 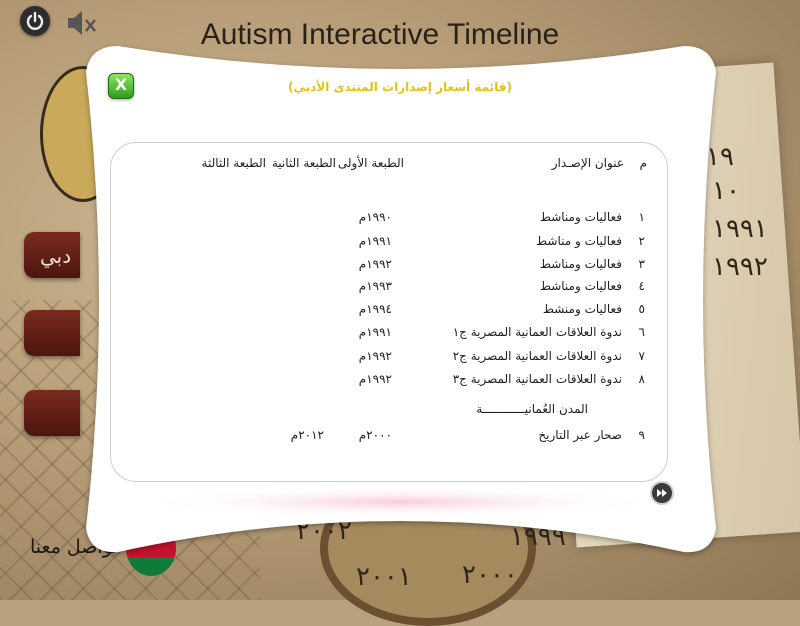 What do you see at coordinates (375, 309) in the screenshot?
I see `row-first-edition: ١٩٩٤م` at bounding box center [375, 309].